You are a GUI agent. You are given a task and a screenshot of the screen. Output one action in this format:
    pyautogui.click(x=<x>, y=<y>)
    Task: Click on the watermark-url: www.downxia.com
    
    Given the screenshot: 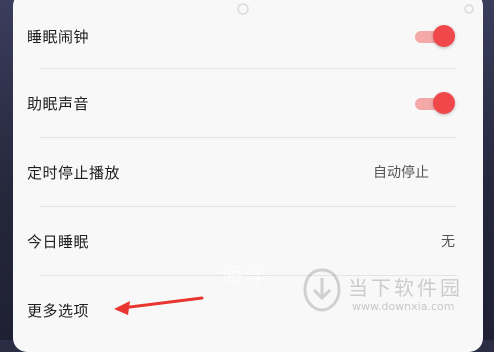 What is the action you would take?
    pyautogui.click(x=403, y=306)
    